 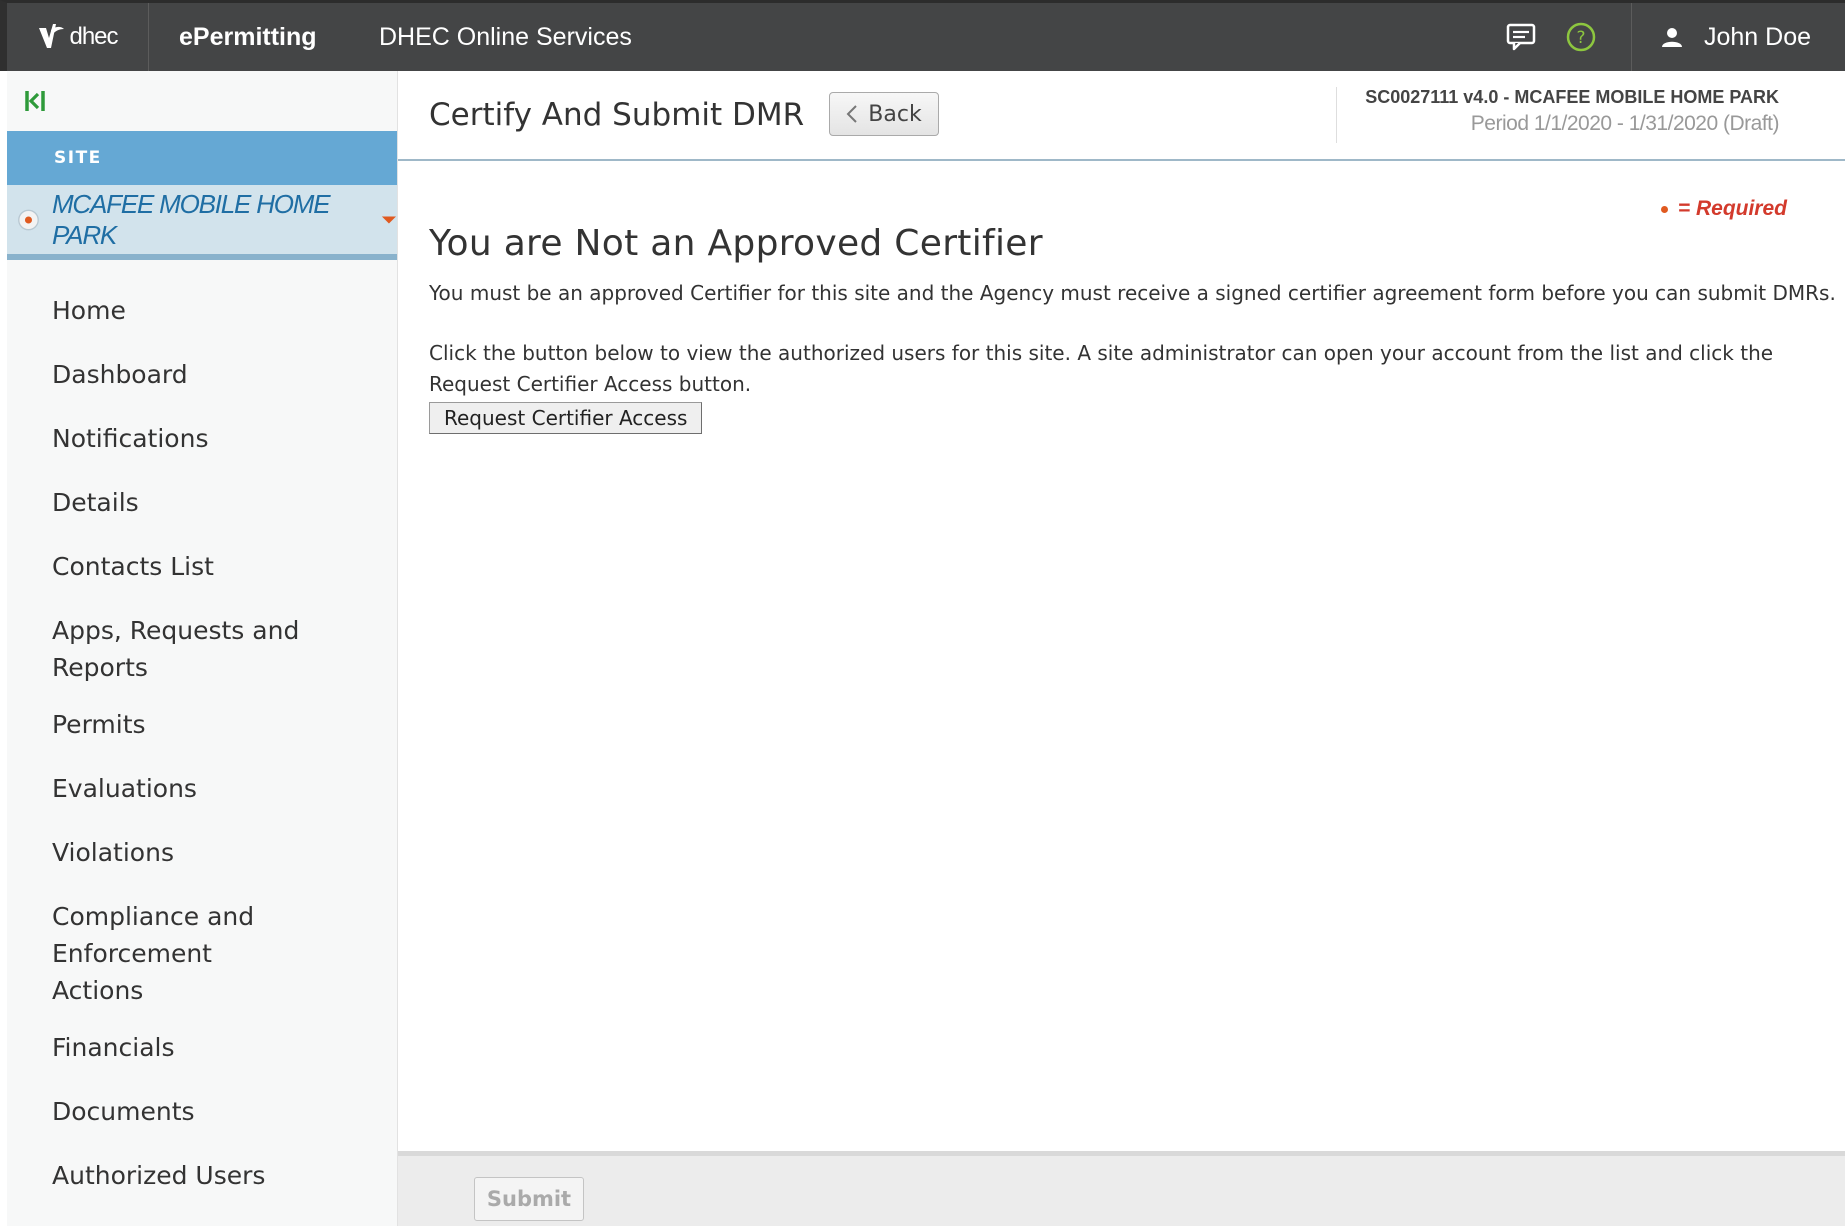 What do you see at coordinates (52, 36) in the screenshot?
I see `palmetto-logo-icon` at bounding box center [52, 36].